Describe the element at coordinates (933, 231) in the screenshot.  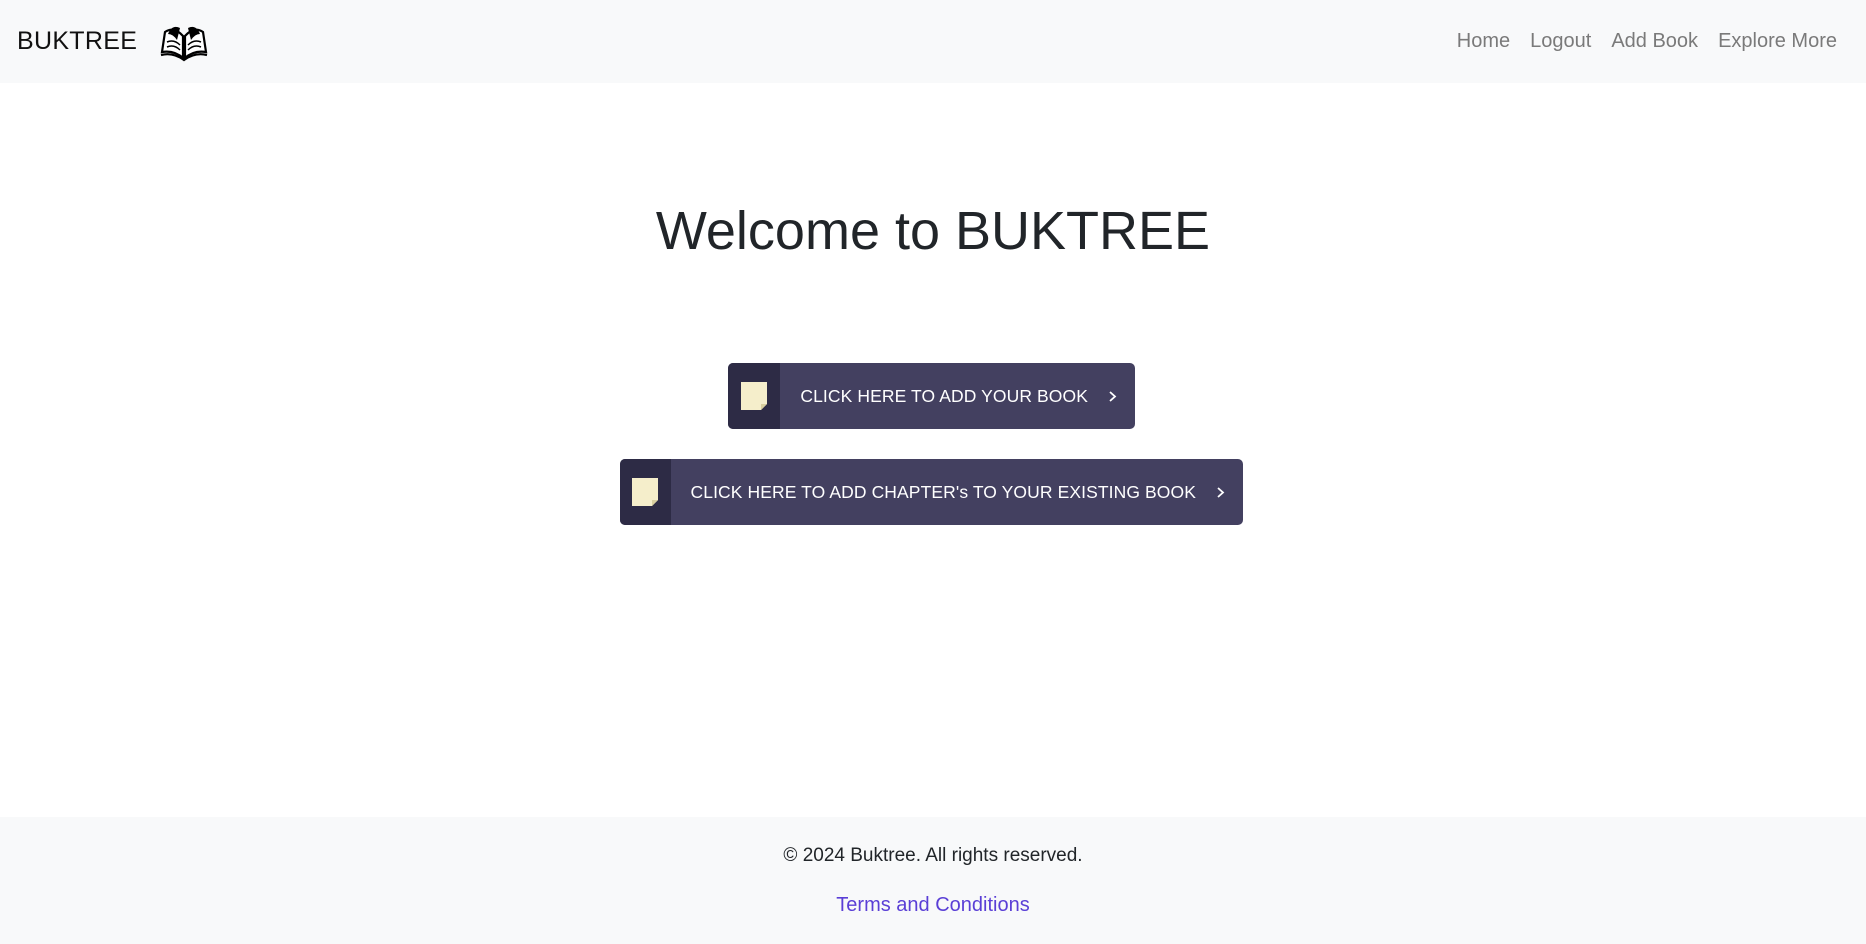
I see `page-title: Welcome to BUKTREE` at that location.